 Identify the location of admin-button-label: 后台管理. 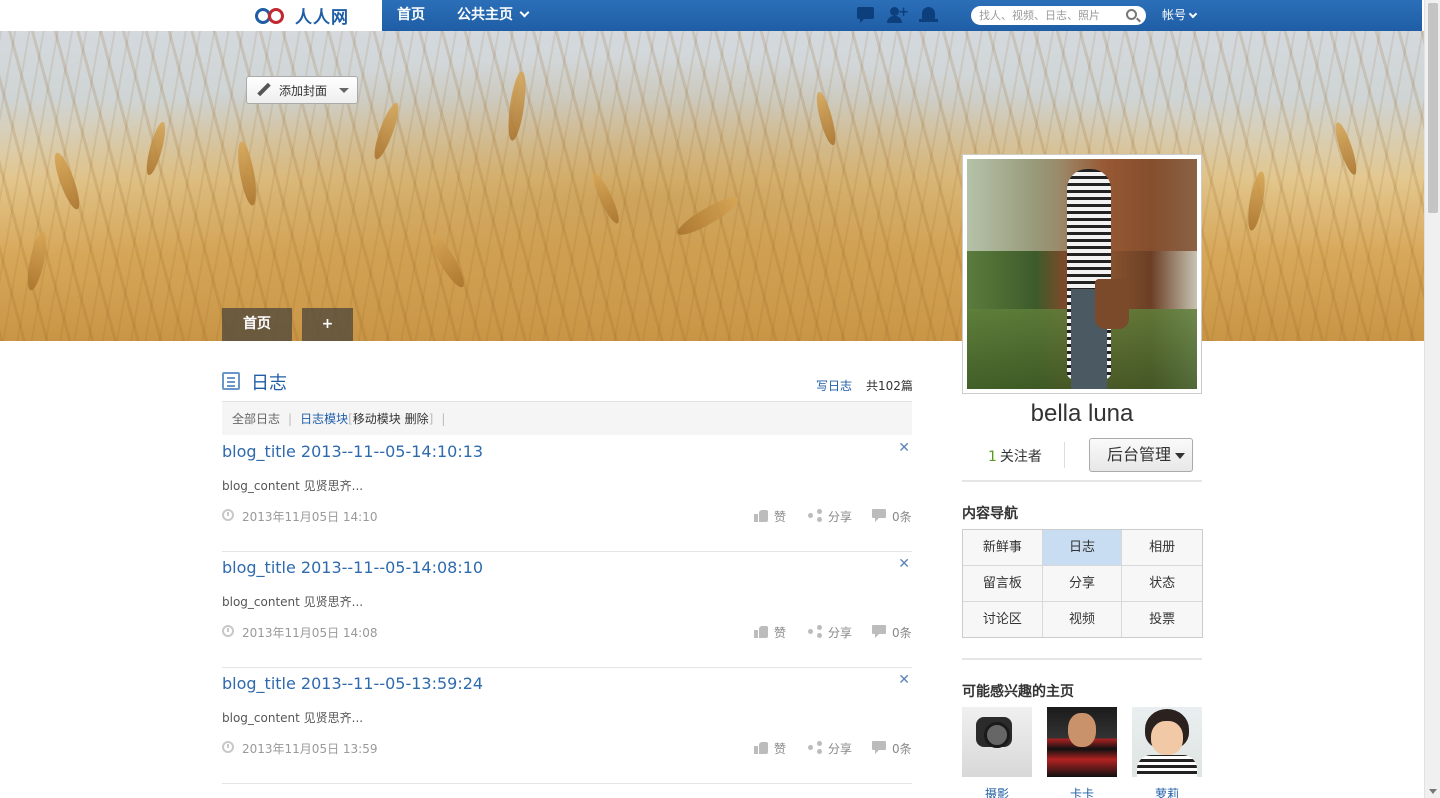
(1139, 454).